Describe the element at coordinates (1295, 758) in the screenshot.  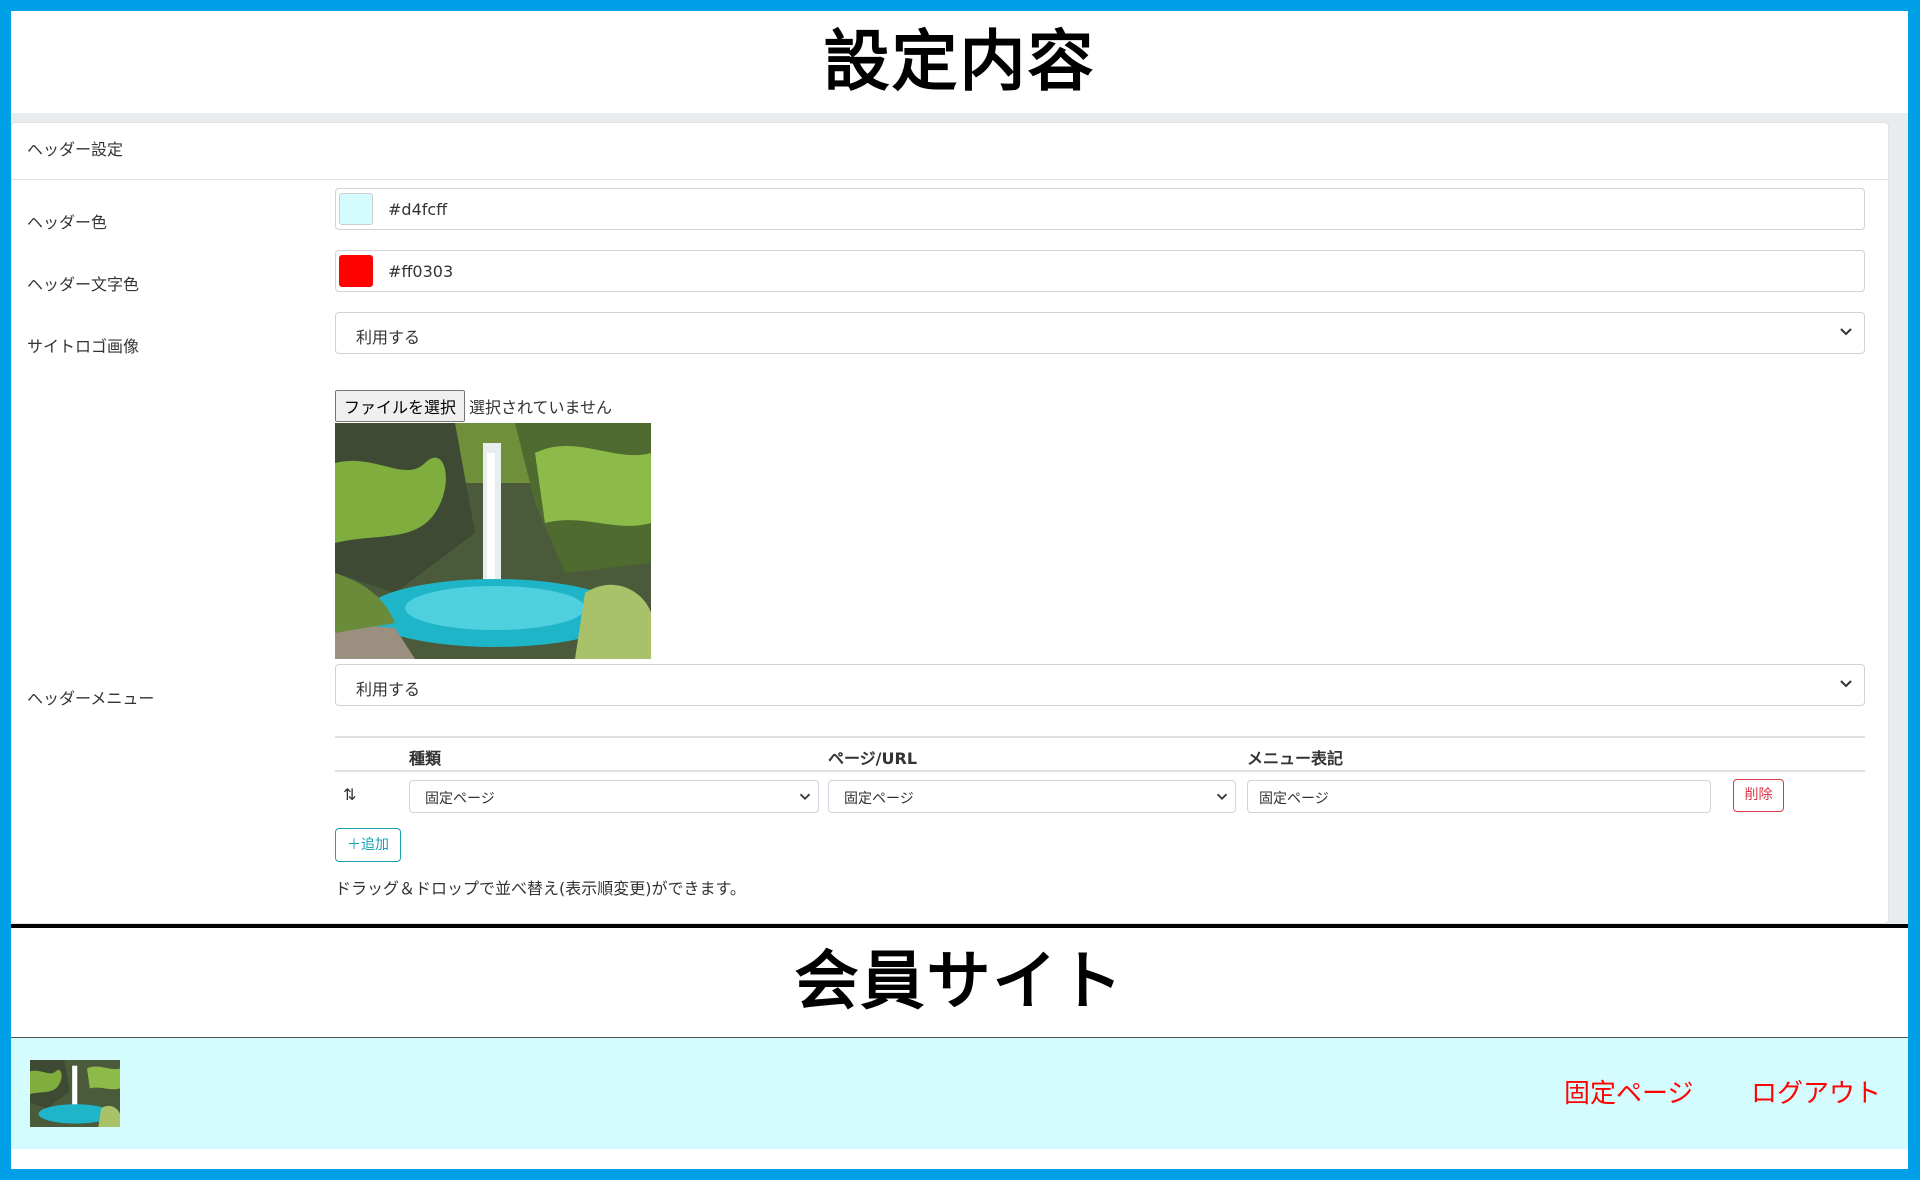
I see `column-header-menu-label: メニュー表記` at that location.